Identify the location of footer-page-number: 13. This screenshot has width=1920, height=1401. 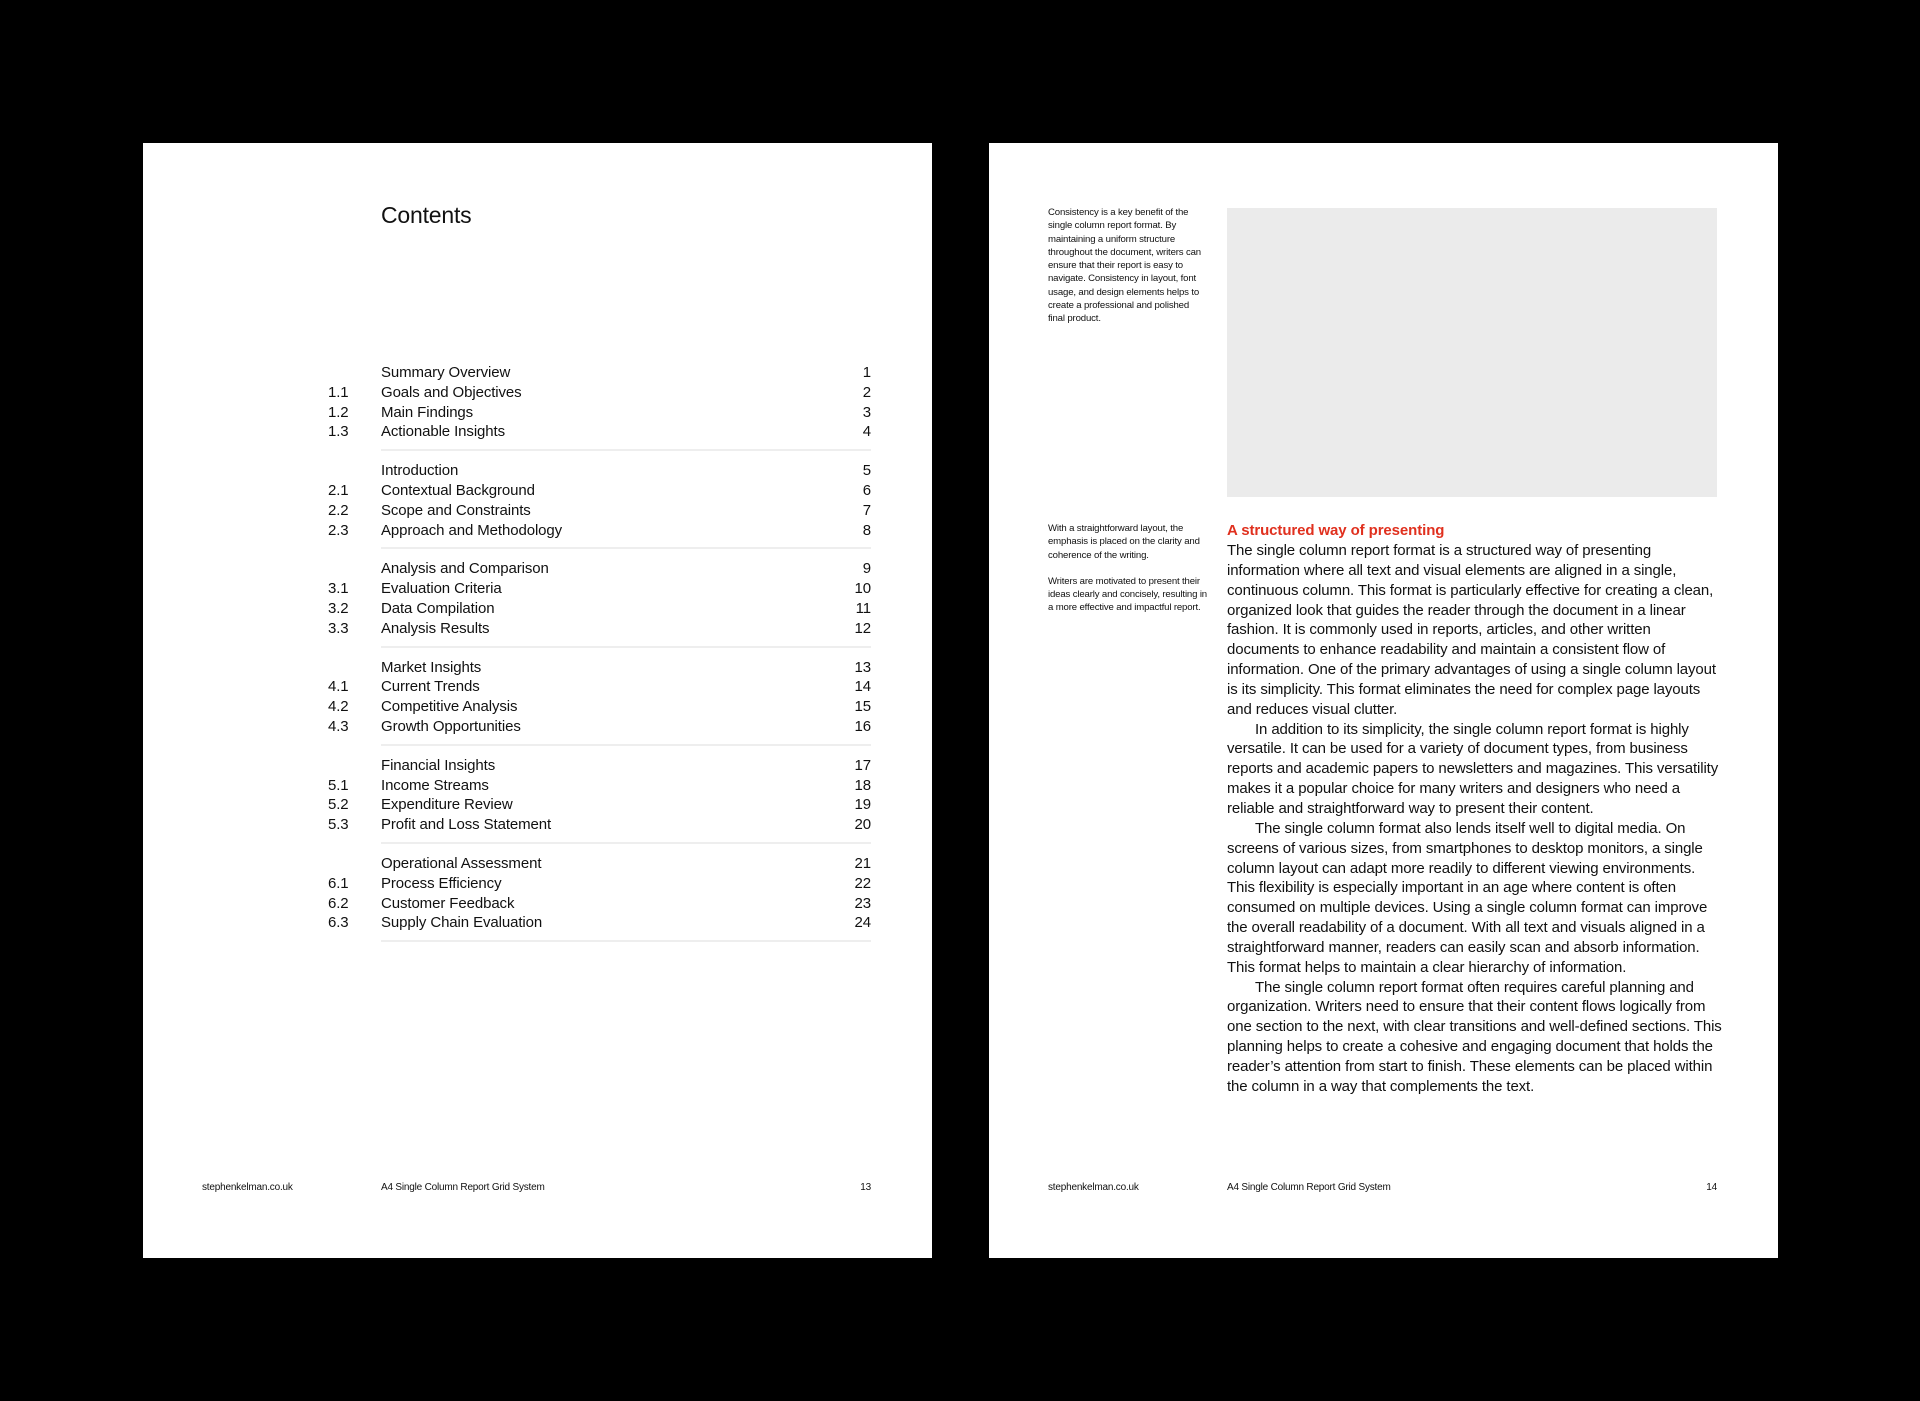
(865, 1187).